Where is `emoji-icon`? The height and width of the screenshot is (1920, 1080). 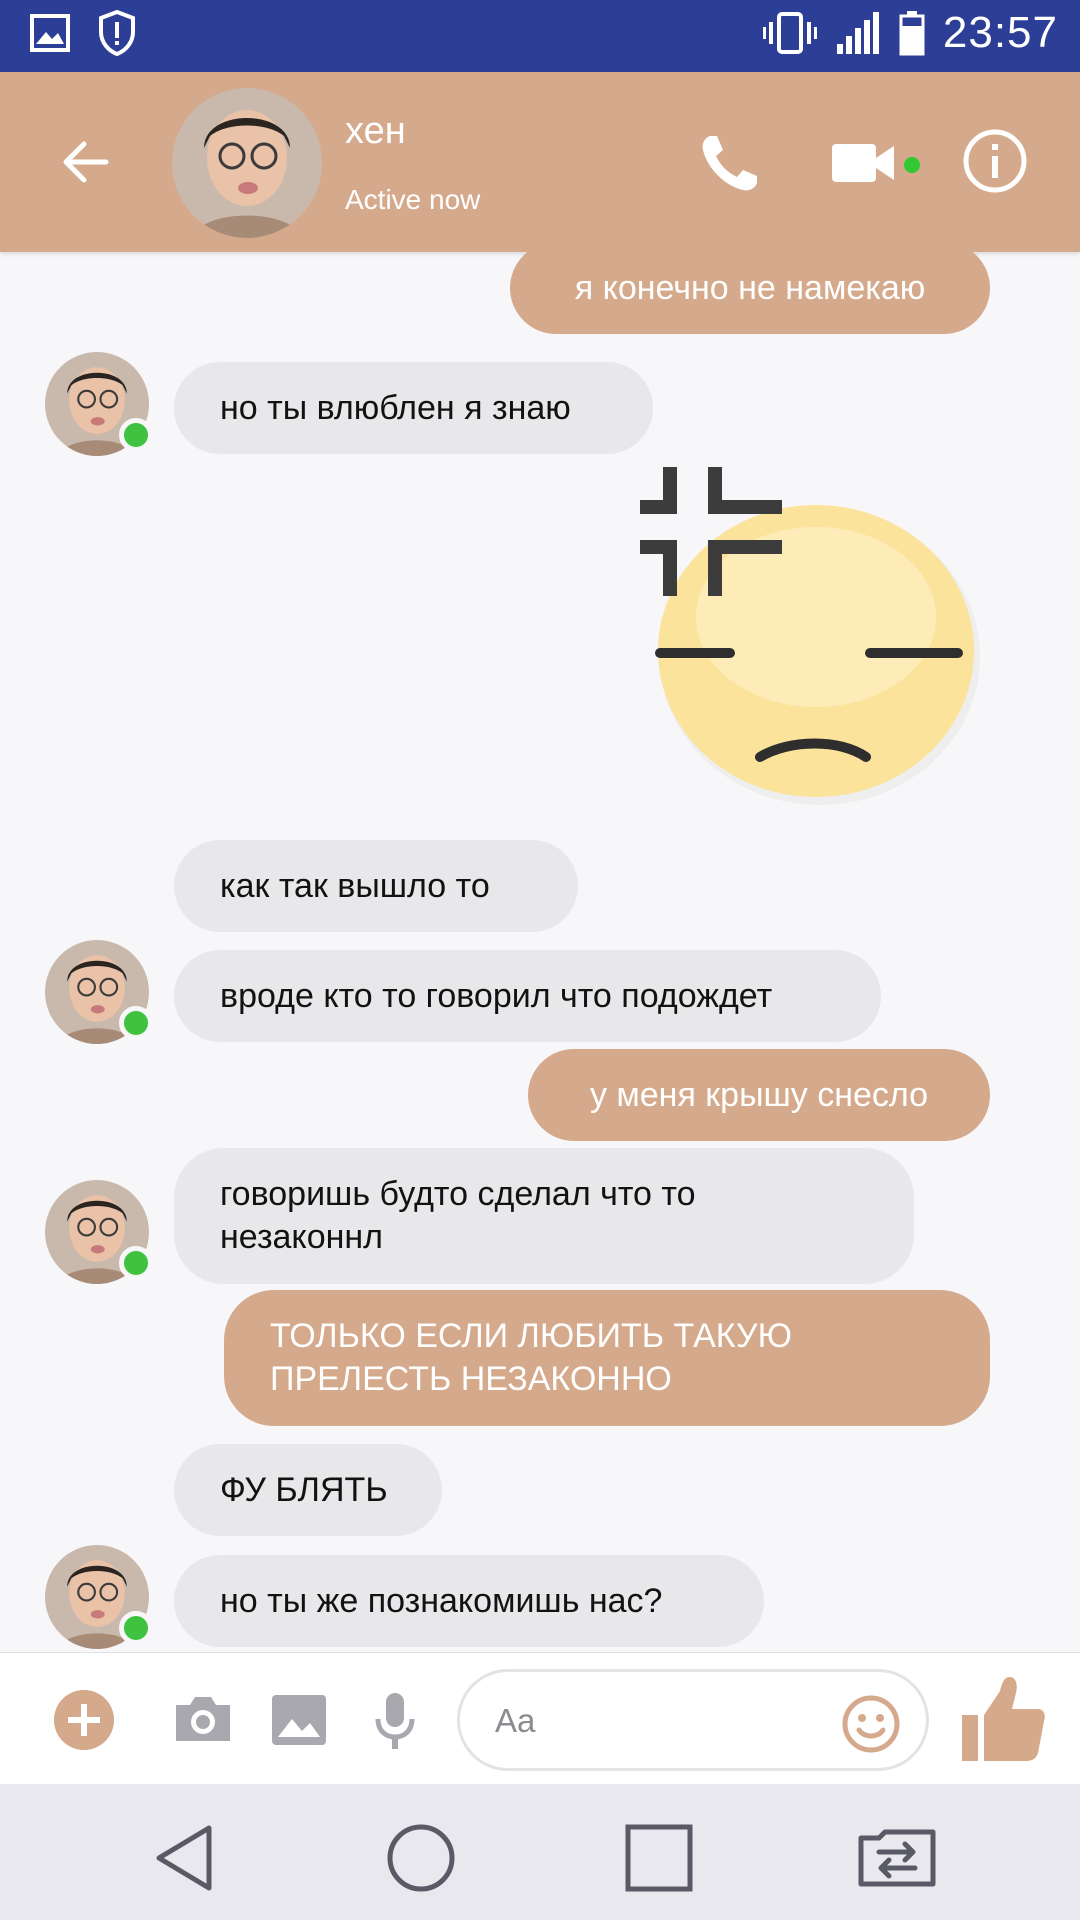
emoji-icon is located at coordinates (871, 1724).